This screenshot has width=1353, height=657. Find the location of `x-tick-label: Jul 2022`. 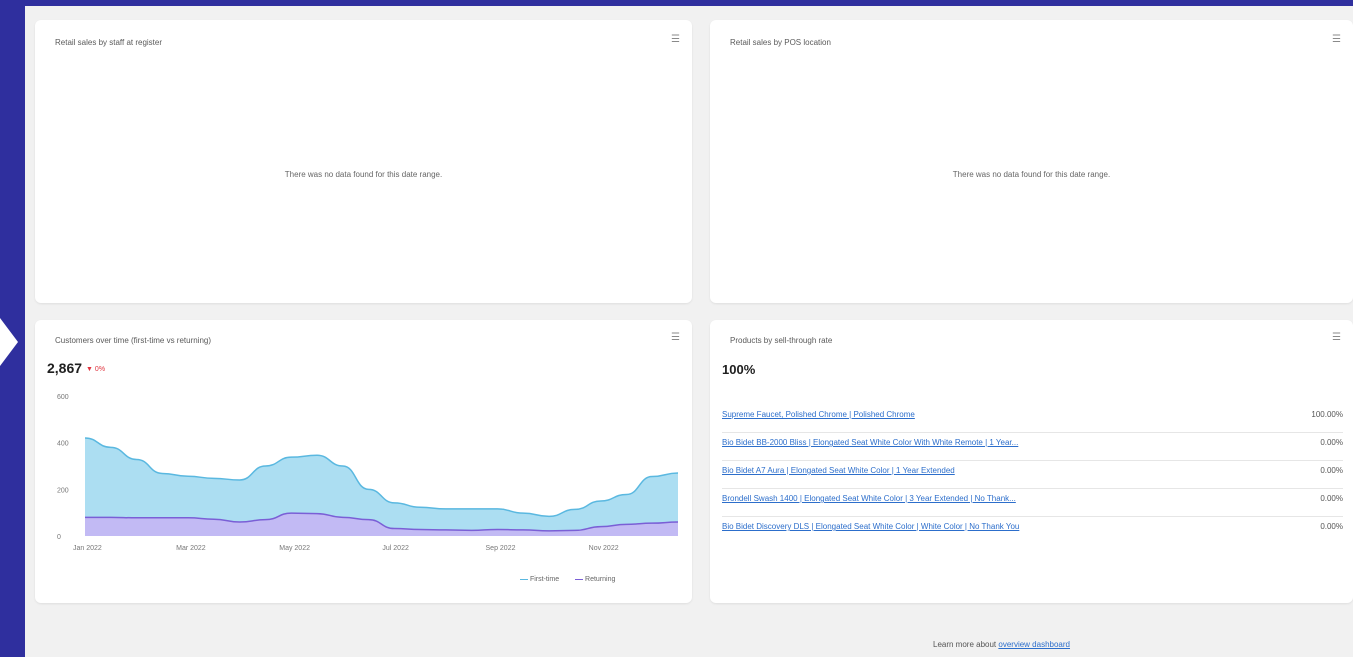

x-tick-label: Jul 2022 is located at coordinates (395, 548).